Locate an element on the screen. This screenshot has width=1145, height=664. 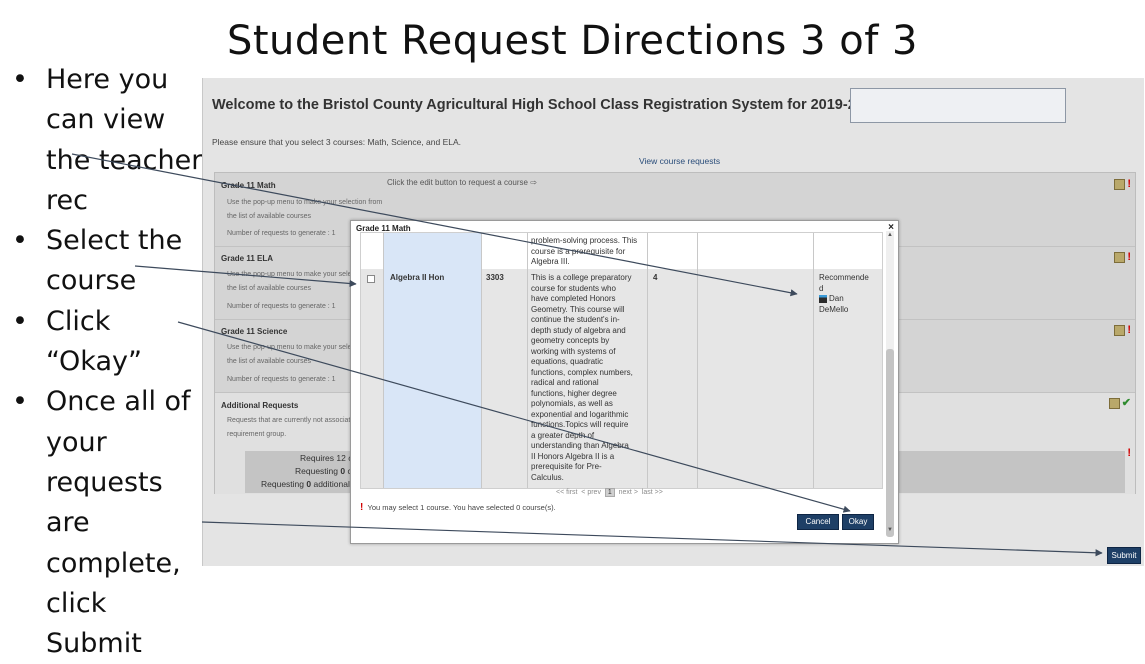
arrow-to-teacher-rec is located at coordinates (434, 225).